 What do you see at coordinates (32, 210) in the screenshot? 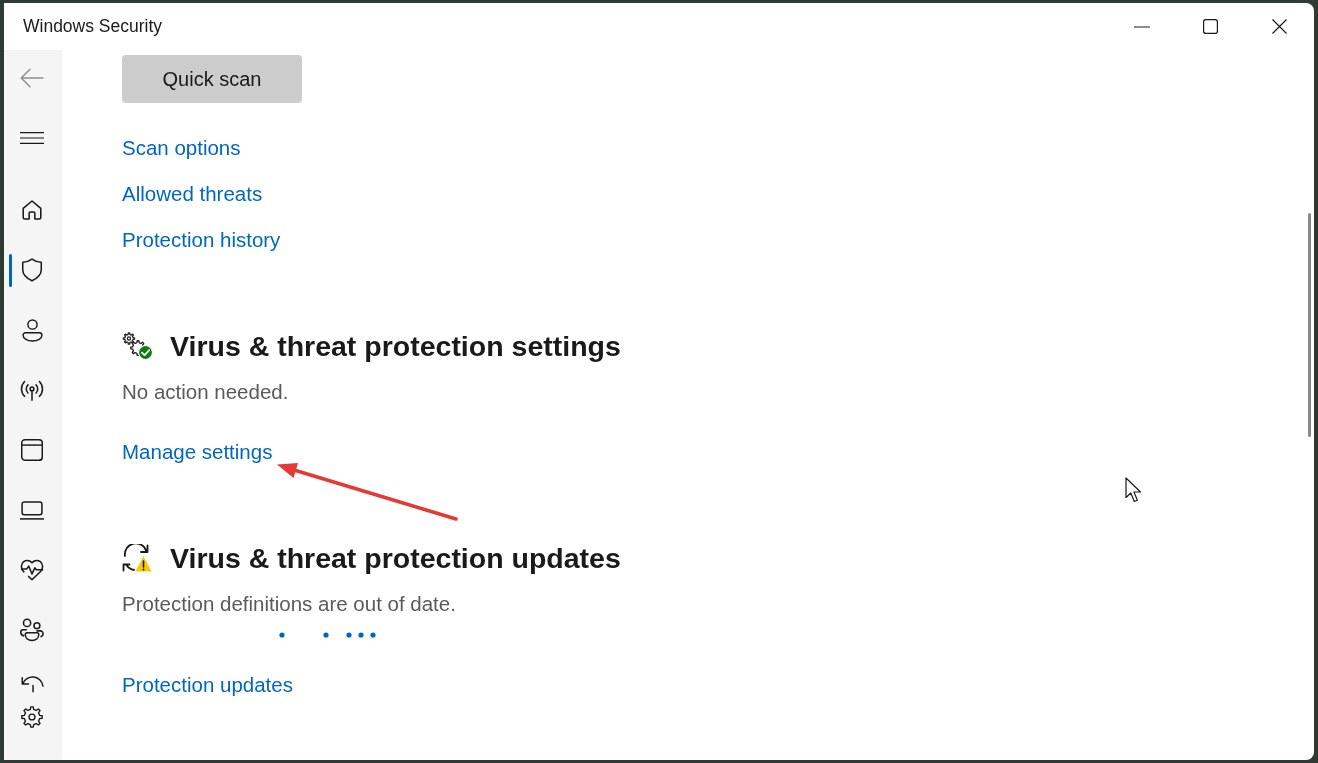
I see `home-icon` at bounding box center [32, 210].